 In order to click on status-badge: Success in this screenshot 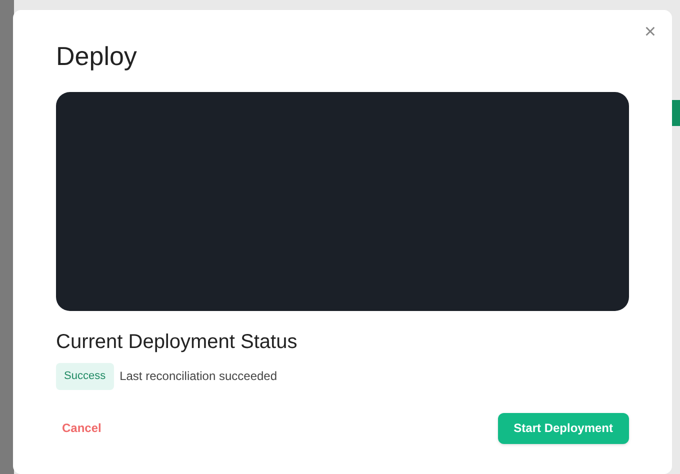, I will do `click(85, 376)`.